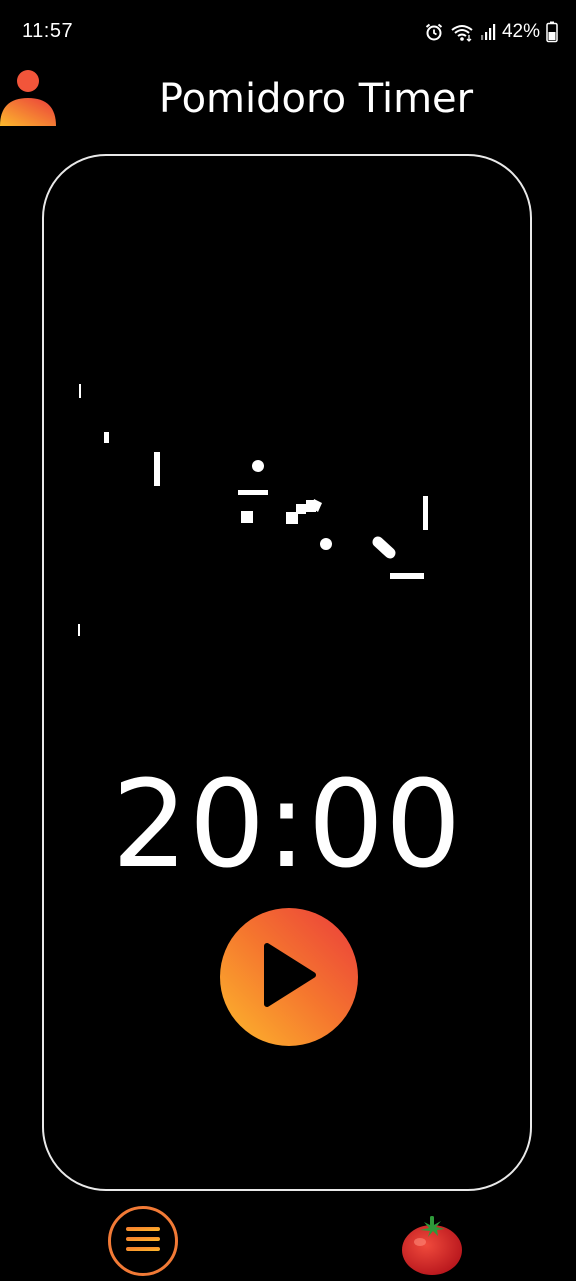  I want to click on timer-display: 20:00, so click(287, 825).